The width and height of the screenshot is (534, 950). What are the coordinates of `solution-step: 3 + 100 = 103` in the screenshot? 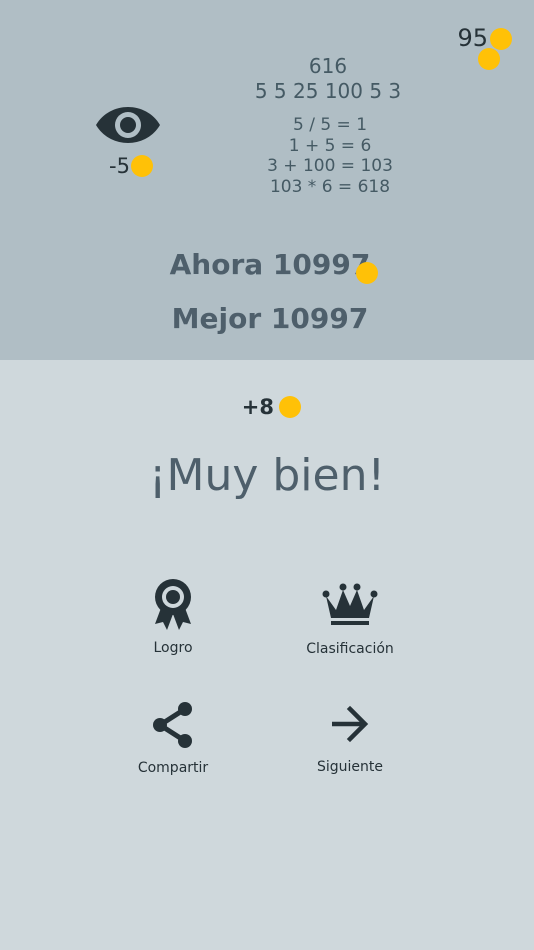 It's located at (330, 166).